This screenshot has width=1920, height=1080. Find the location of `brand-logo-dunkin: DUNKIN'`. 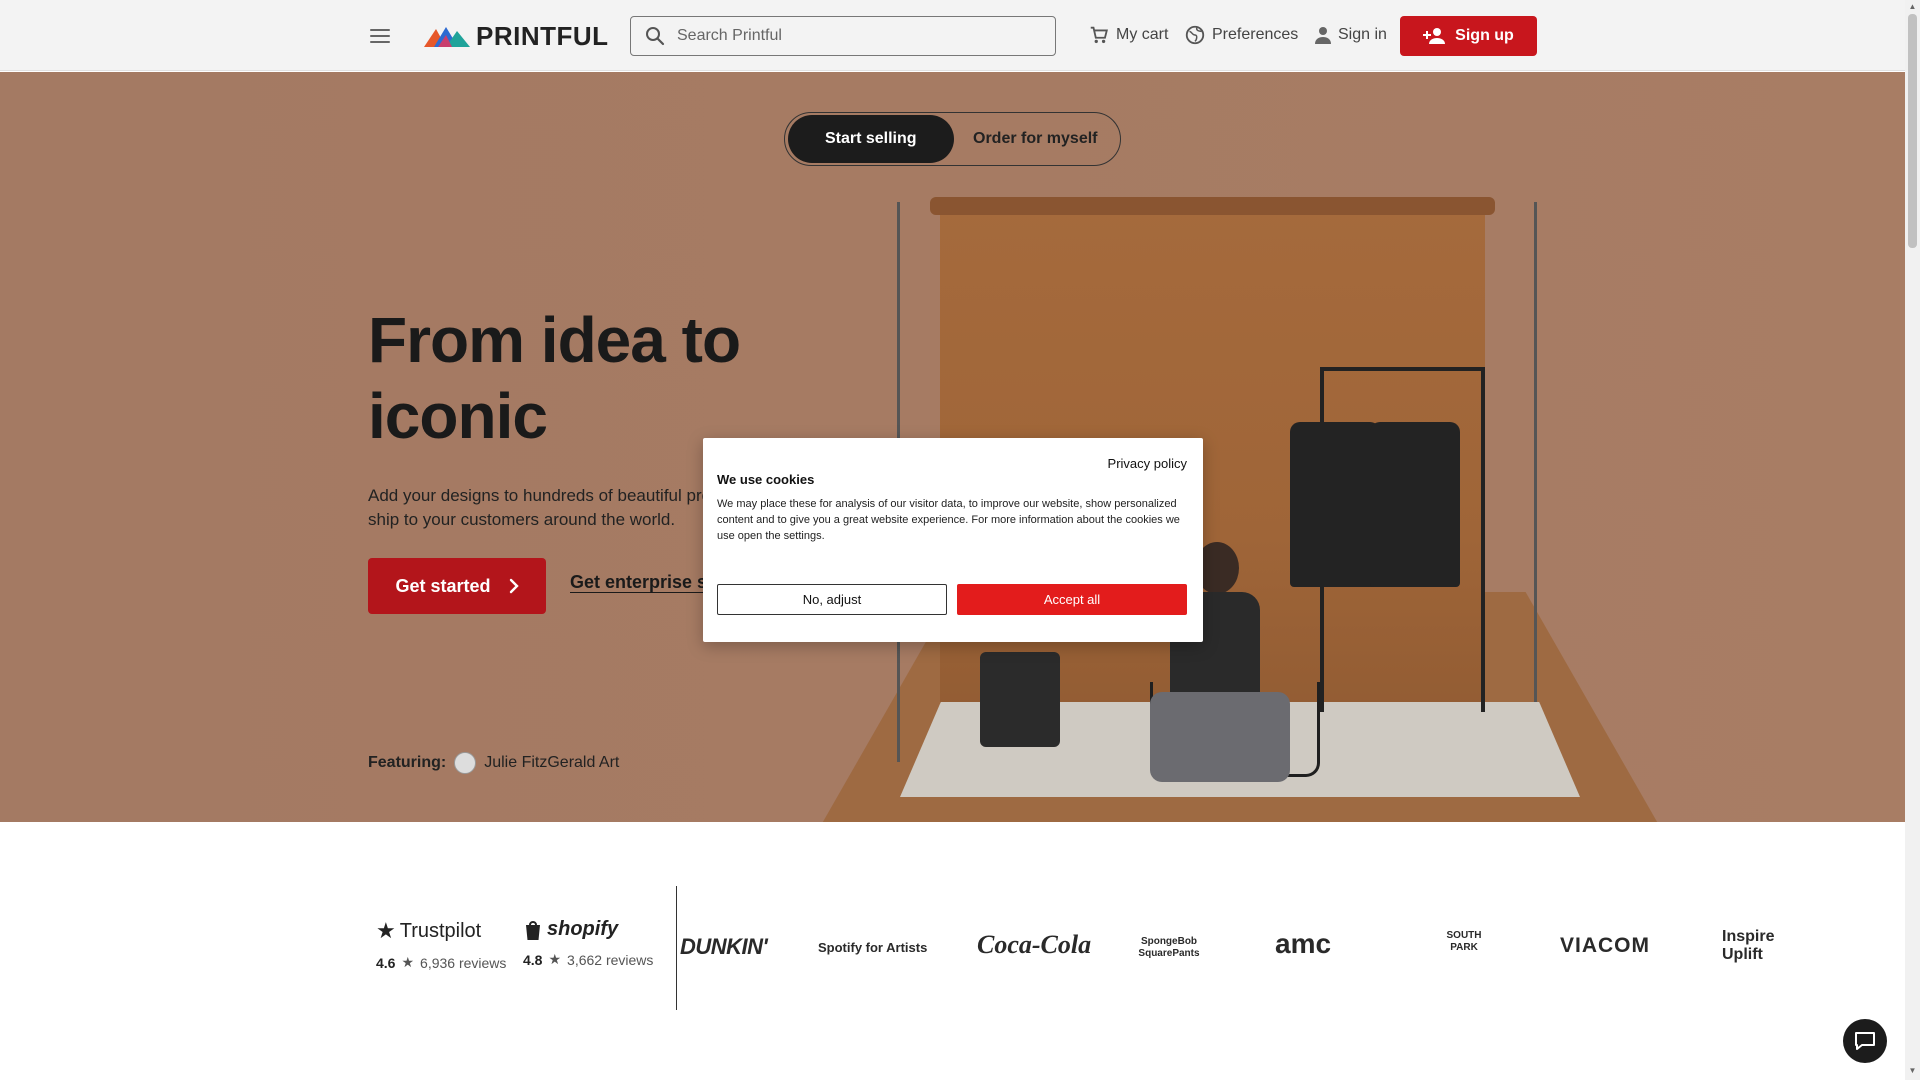

brand-logo-dunkin: DUNKIN' is located at coordinates (724, 946).